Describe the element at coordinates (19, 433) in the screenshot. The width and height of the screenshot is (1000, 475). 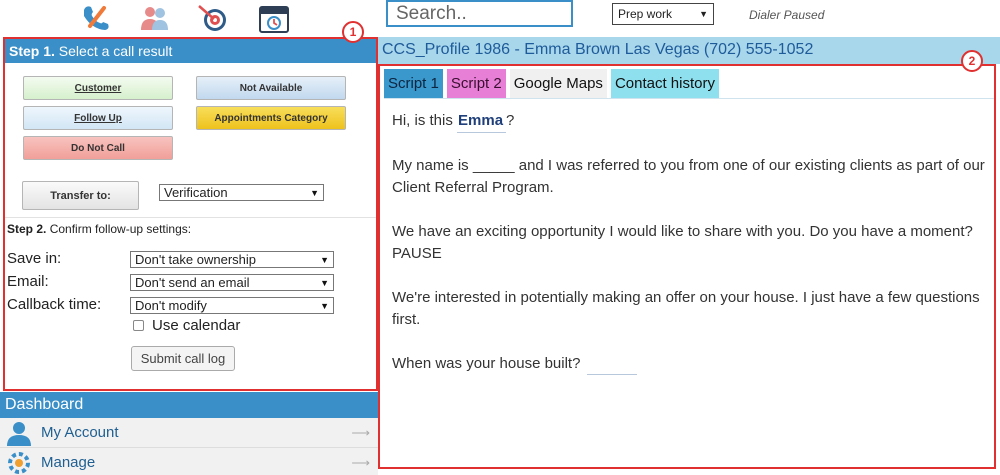
I see `user-icon` at that location.